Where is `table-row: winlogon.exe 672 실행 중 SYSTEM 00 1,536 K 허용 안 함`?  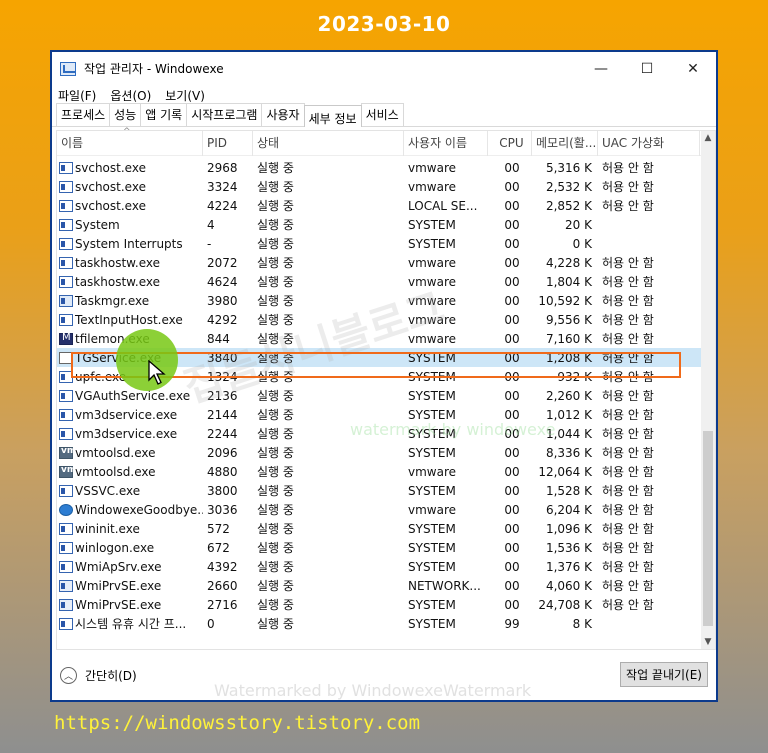
table-row: winlogon.exe 672 실행 중 SYSTEM 00 1,536 K 허용 안 함 is located at coordinates (379, 547).